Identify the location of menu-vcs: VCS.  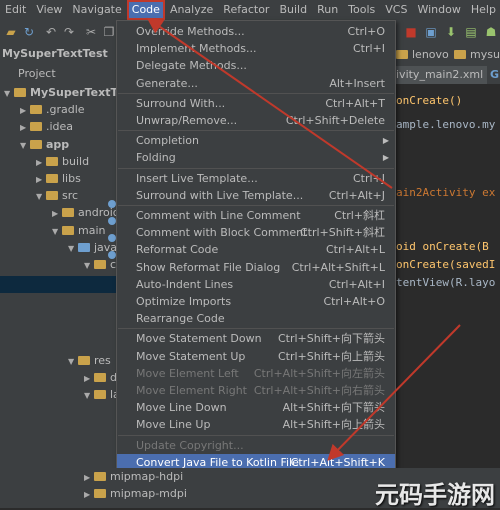
(396, 10).